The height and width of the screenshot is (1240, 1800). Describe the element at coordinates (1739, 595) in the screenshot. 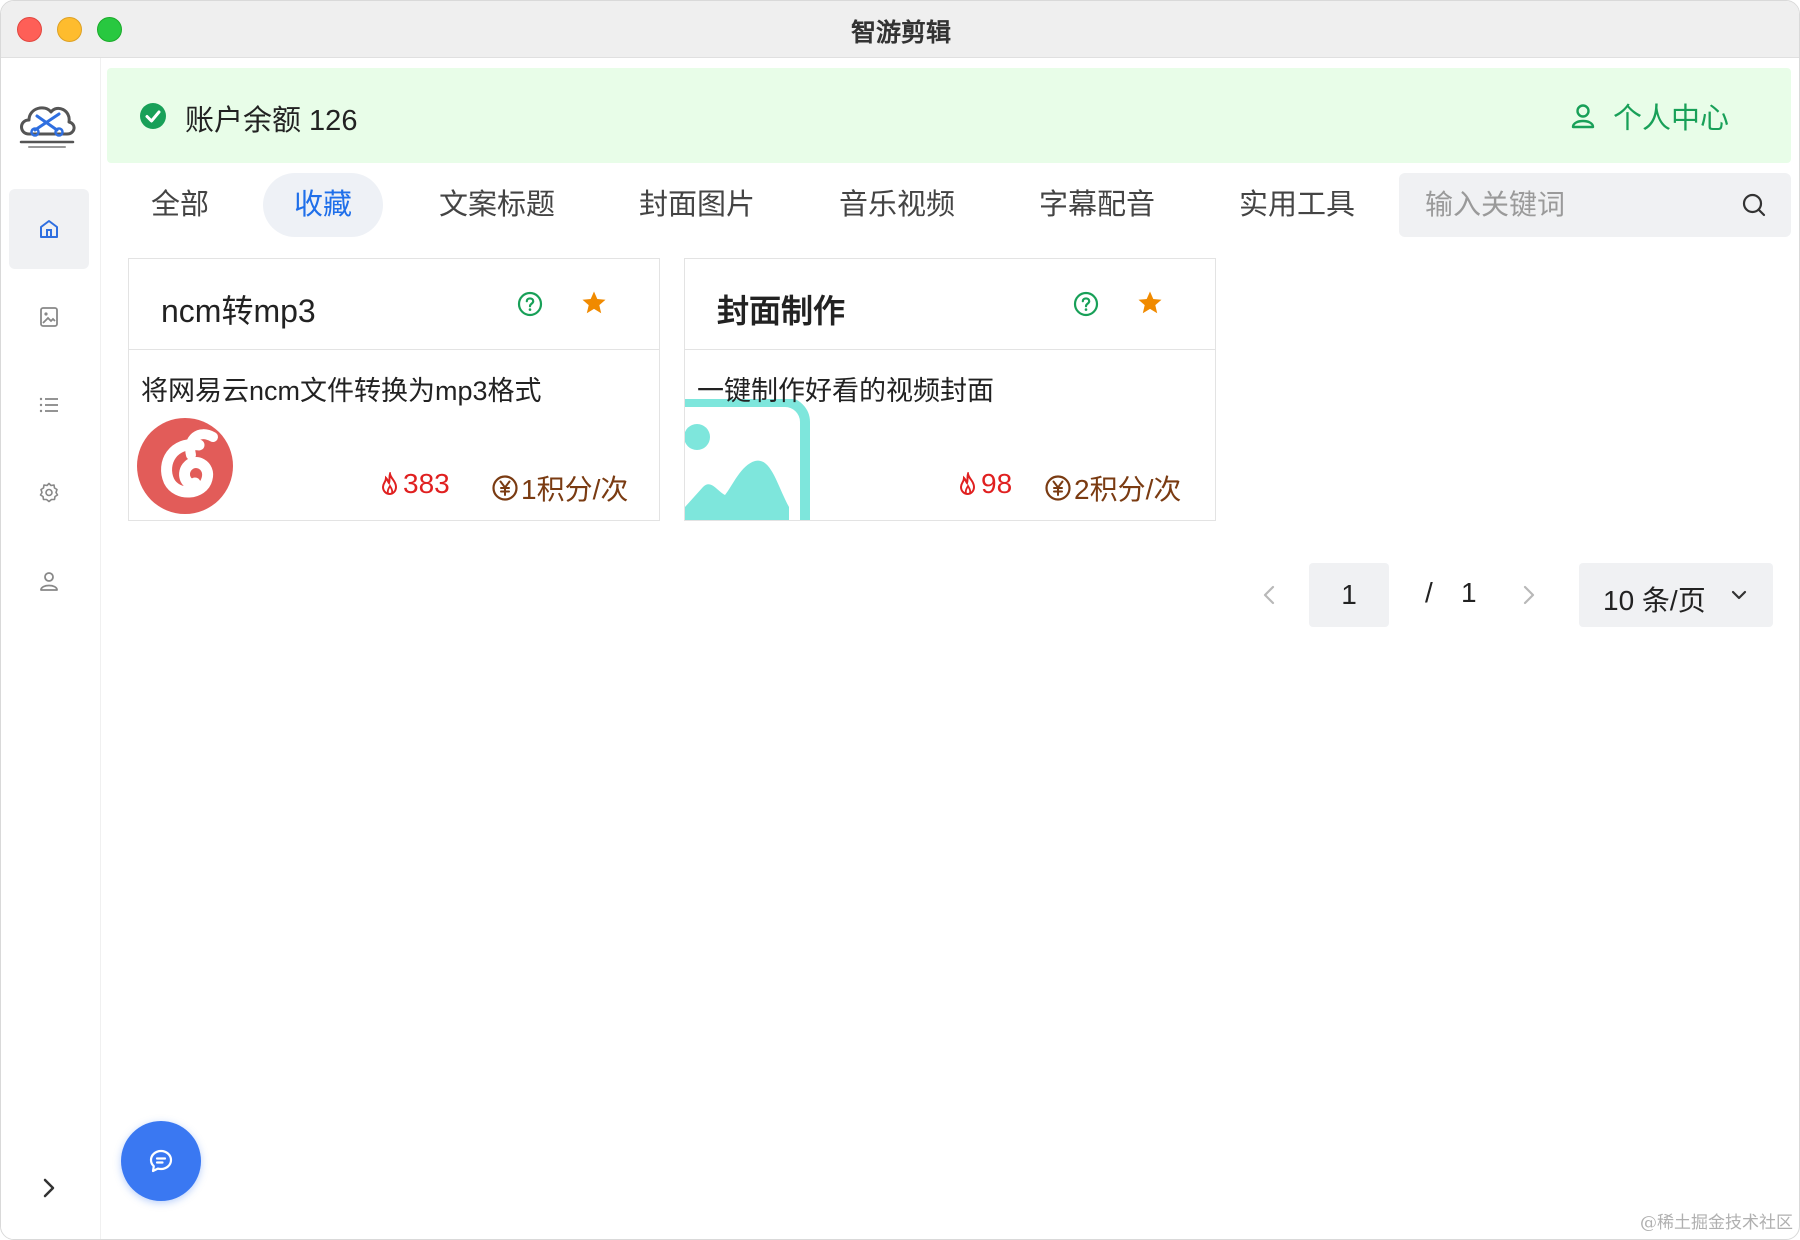

I see `chevron-down-icon` at that location.